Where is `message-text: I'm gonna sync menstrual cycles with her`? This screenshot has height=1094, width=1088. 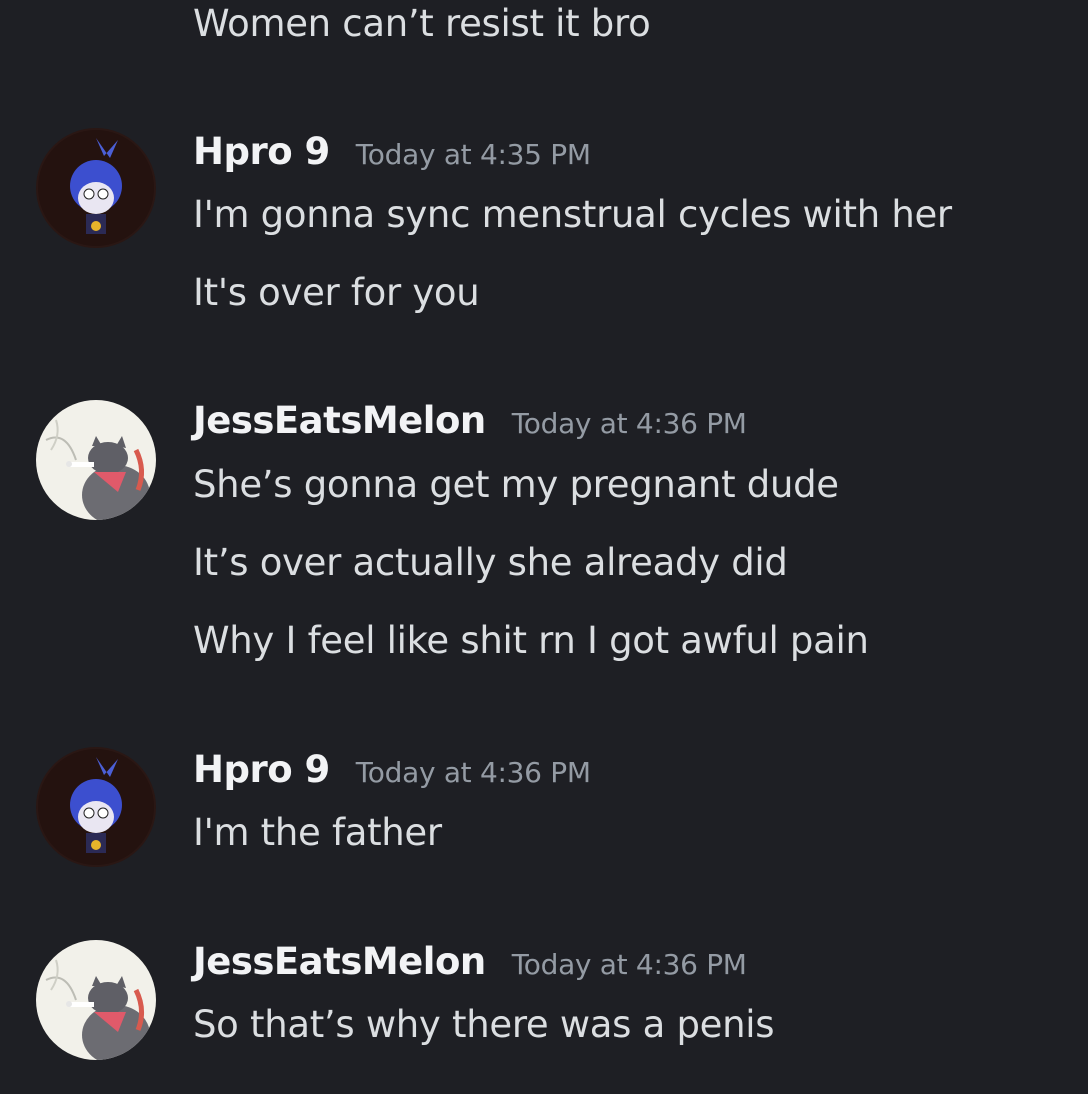
message-text: I'm gonna sync menstrual cycles with her is located at coordinates (572, 214).